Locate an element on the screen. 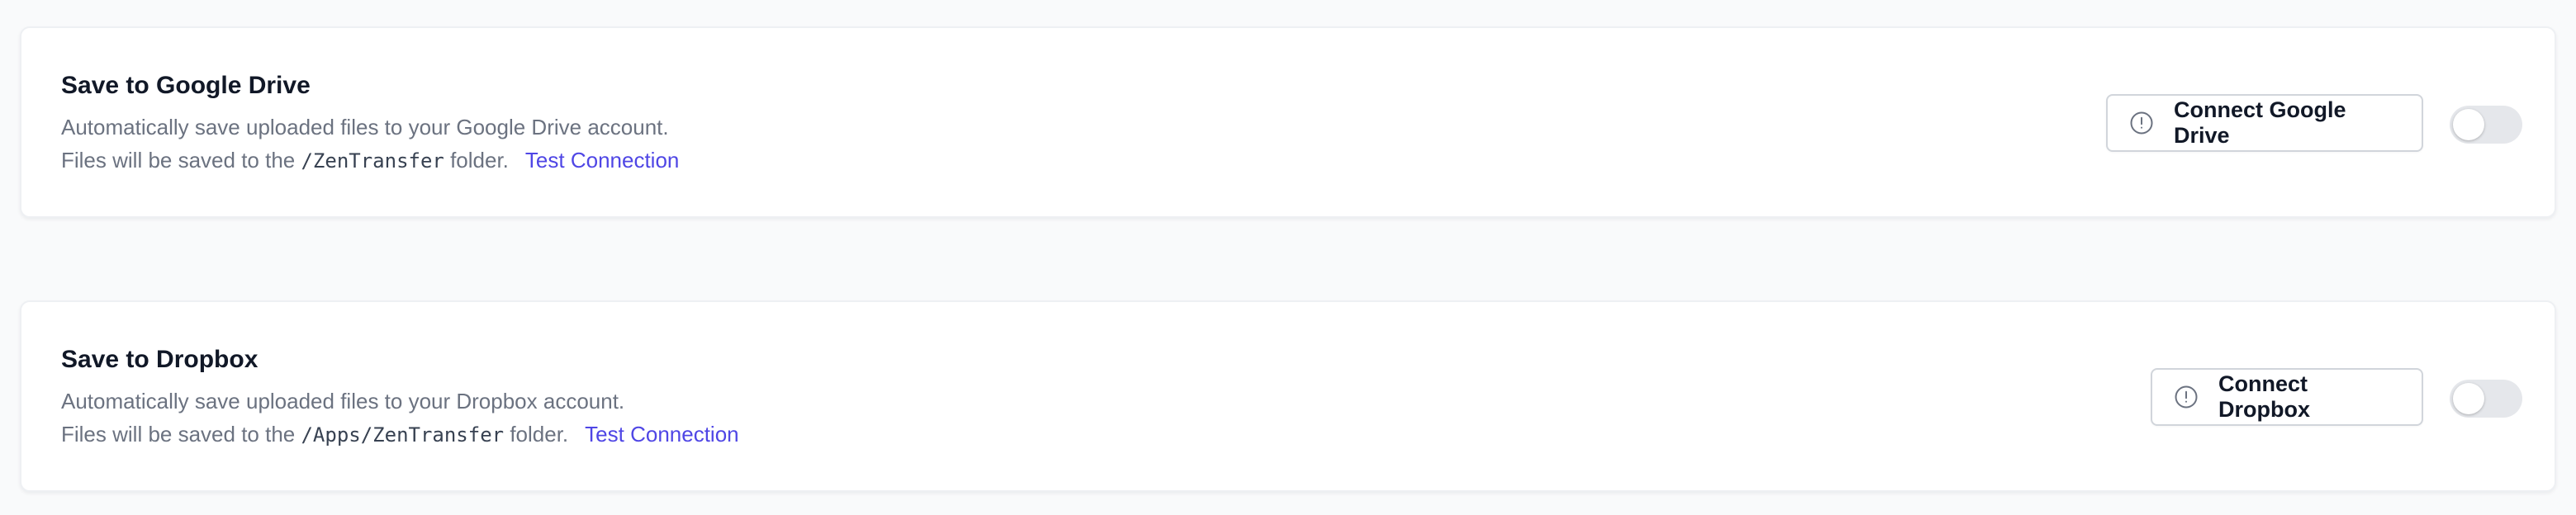 This screenshot has width=2576, height=515. dropbox-toggle is located at coordinates (2486, 399).